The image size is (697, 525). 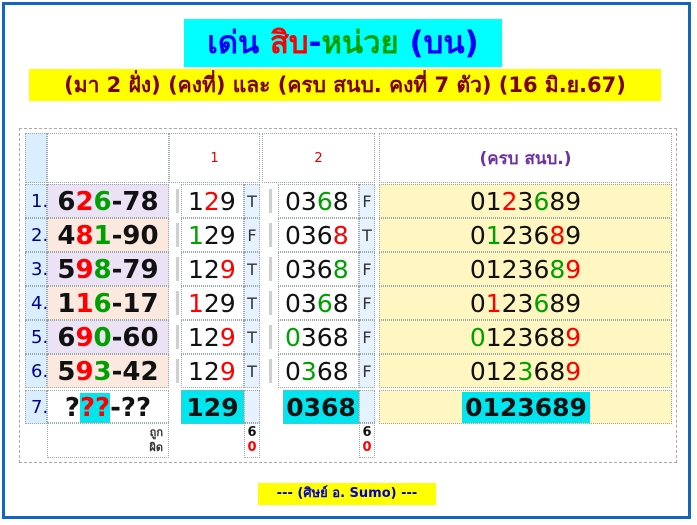 What do you see at coordinates (360, 43) in the screenshot?
I see `title-part-nuay: หน่วย` at bounding box center [360, 43].